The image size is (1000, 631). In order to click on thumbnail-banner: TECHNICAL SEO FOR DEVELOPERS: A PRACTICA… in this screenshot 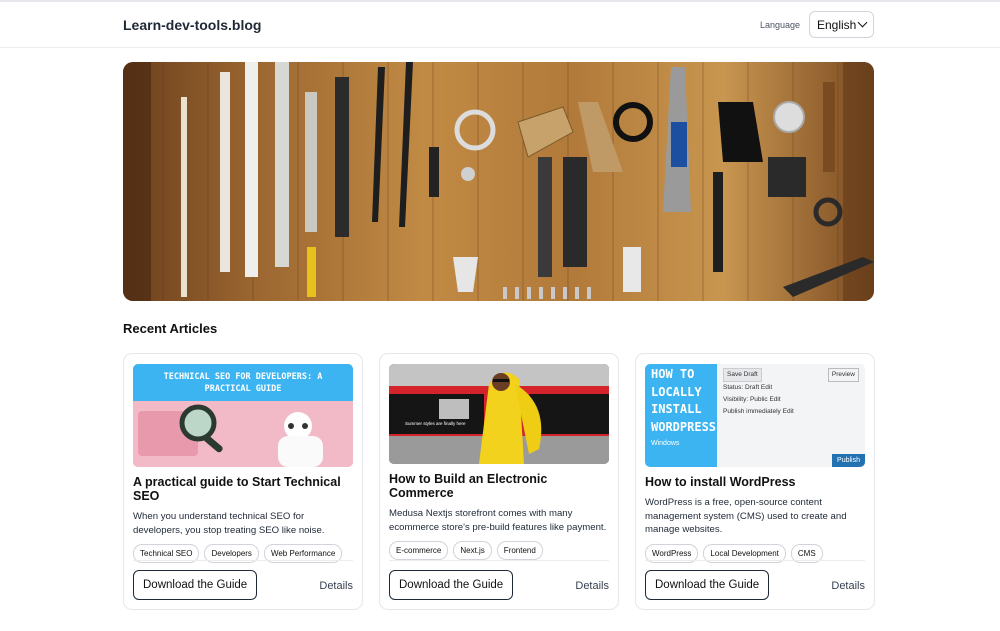, I will do `click(243, 382)`.